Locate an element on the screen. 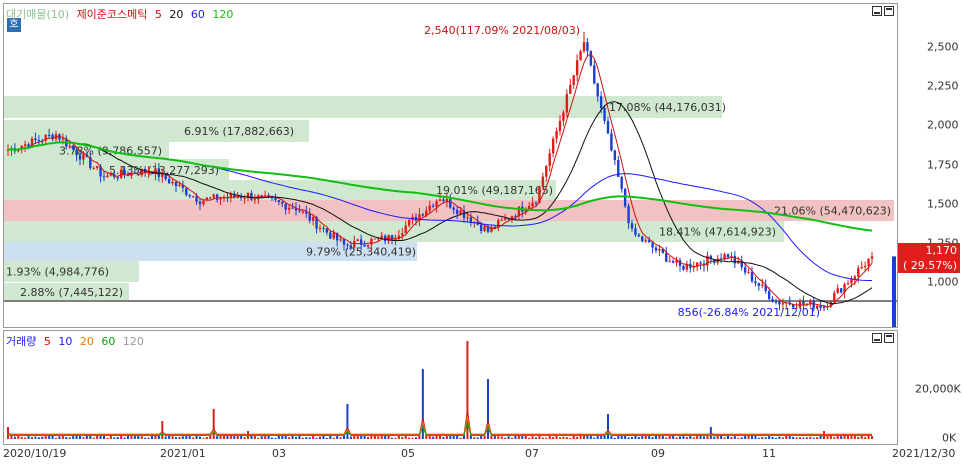 The height and width of the screenshot is (464, 962). volume-y-axis: 20,000K 0K is located at coordinates (930, 387).